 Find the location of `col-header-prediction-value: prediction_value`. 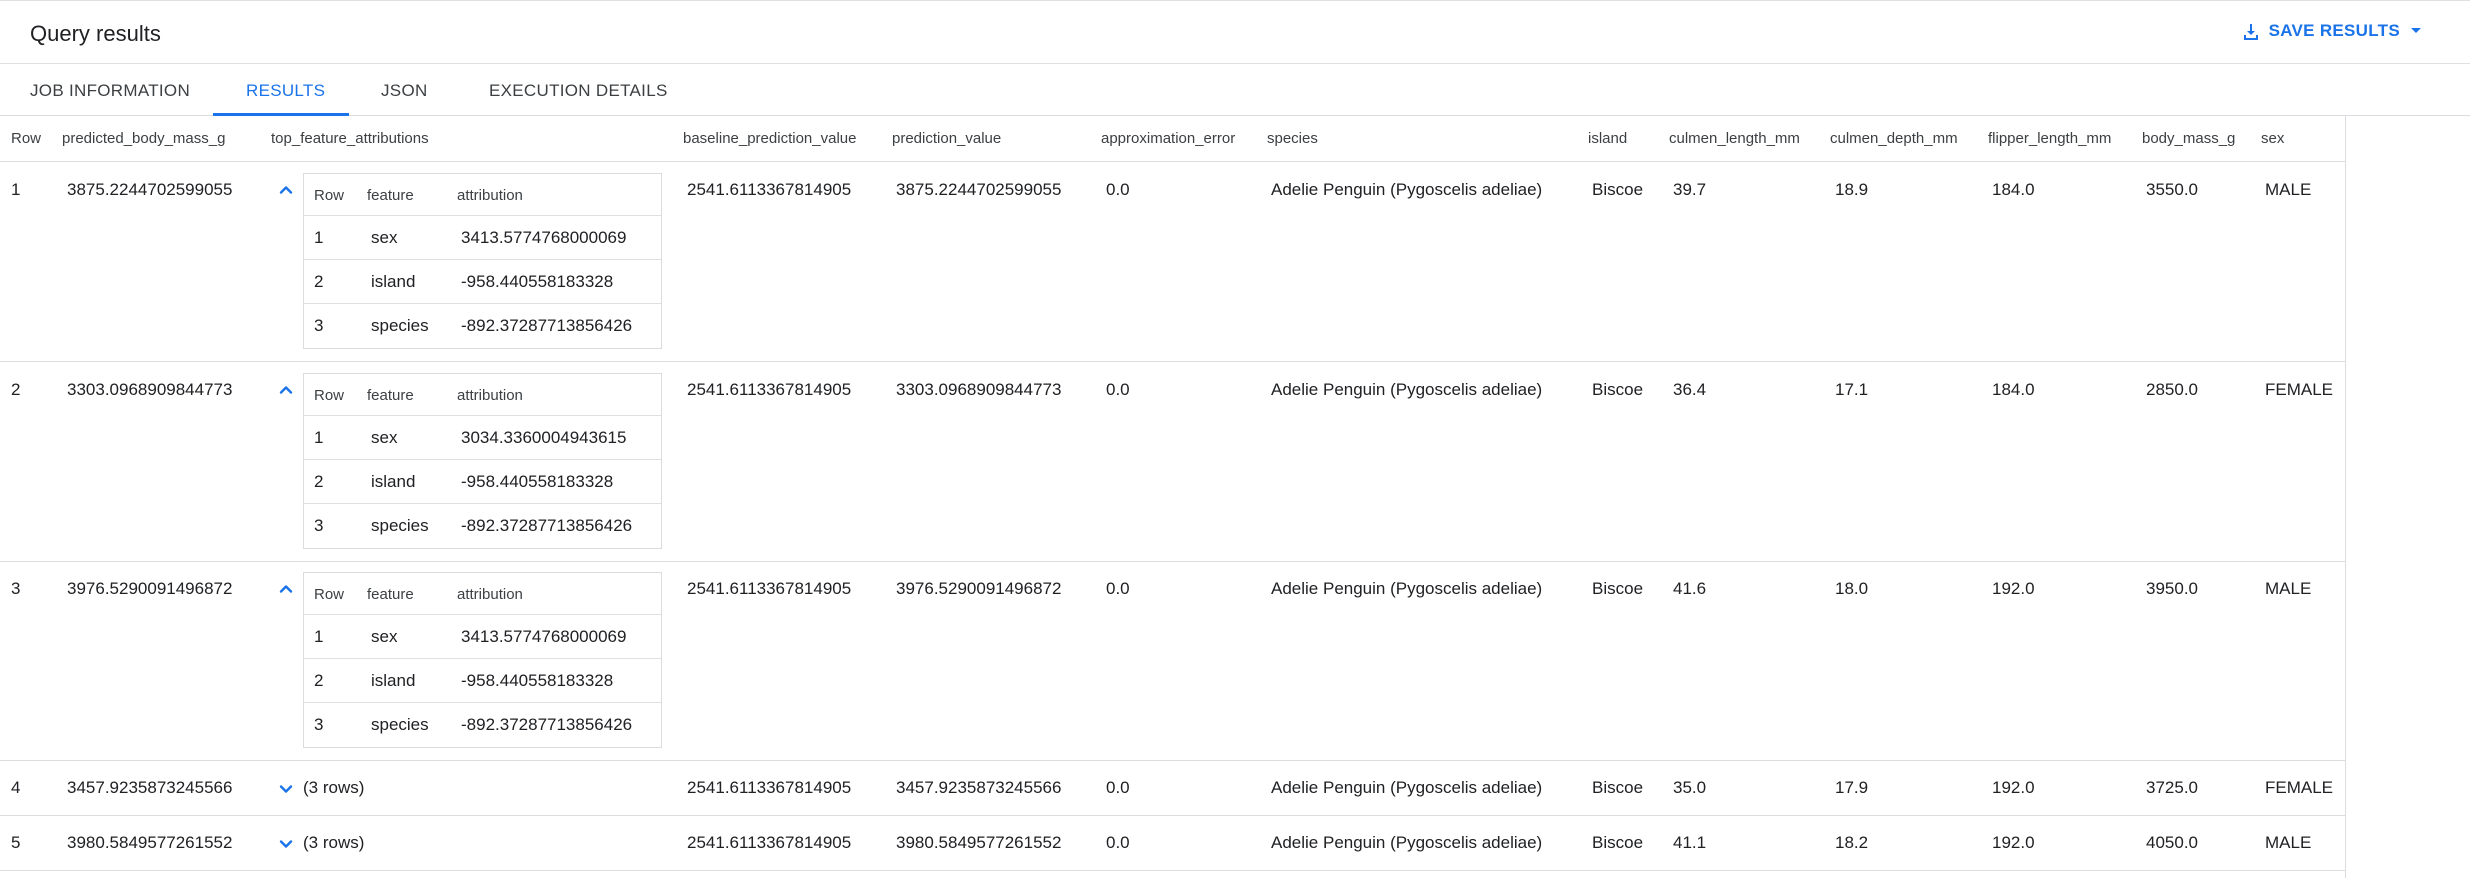

col-header-prediction-value: prediction_value is located at coordinates (946, 138).